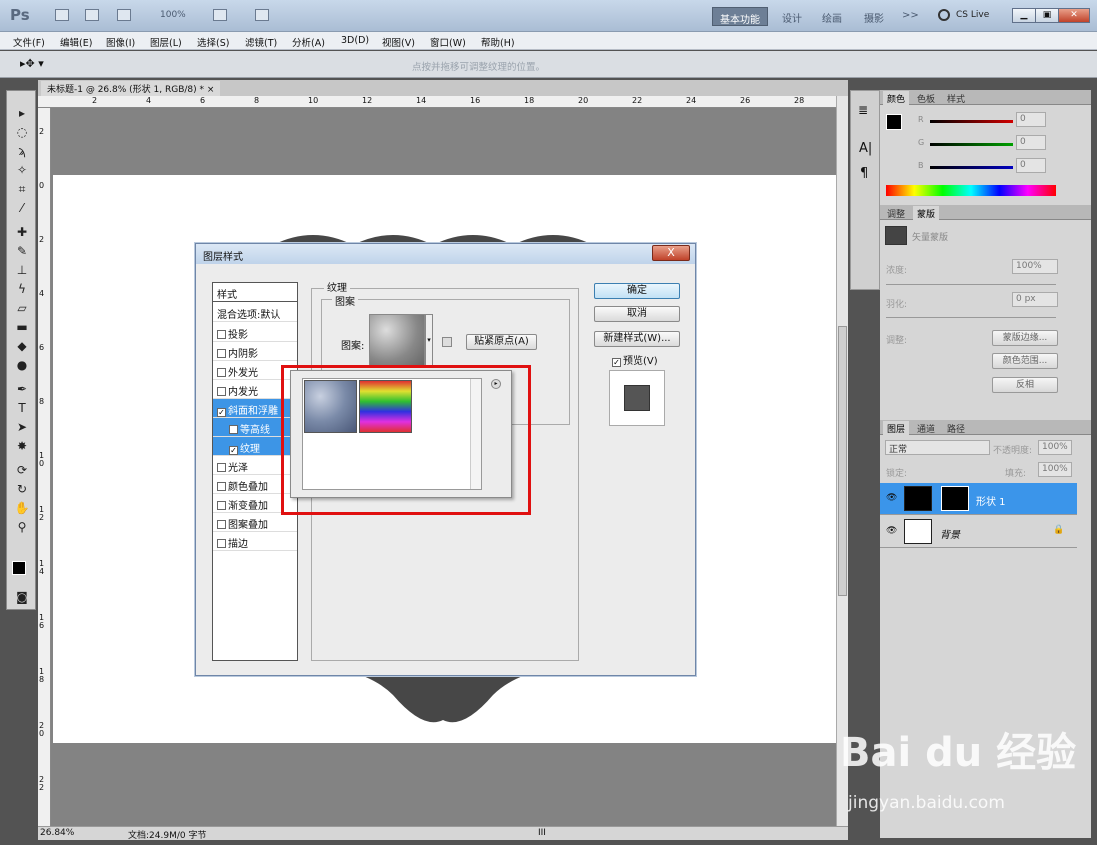 This screenshot has width=1097, height=845. What do you see at coordinates (22, 308) in the screenshot?
I see `eraser-tool-icon: ▱` at bounding box center [22, 308].